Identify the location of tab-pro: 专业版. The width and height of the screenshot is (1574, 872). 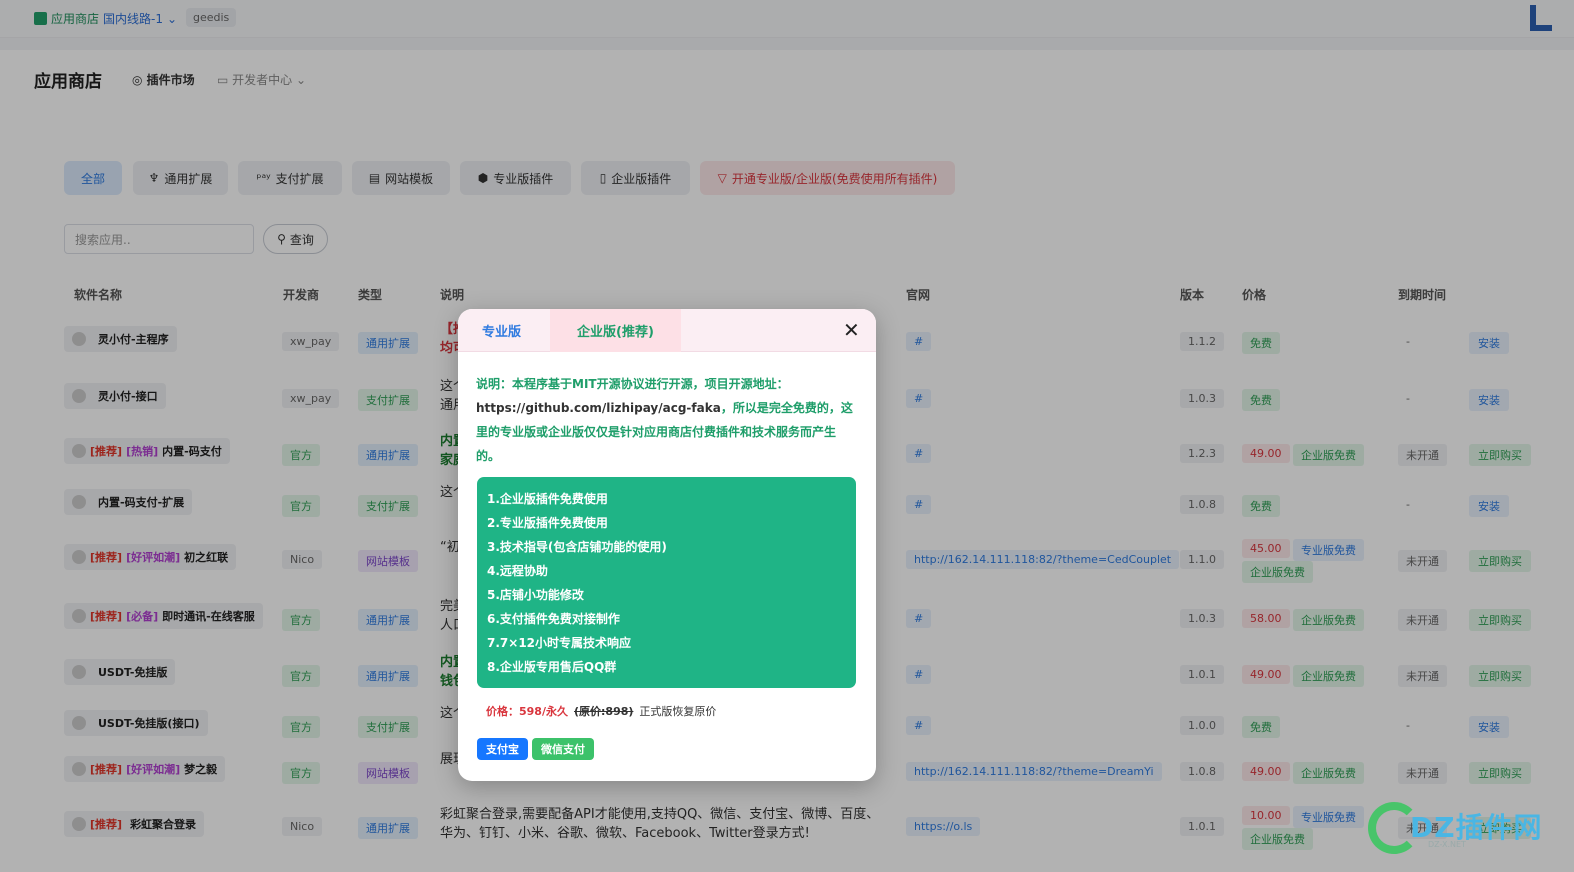
(501, 330).